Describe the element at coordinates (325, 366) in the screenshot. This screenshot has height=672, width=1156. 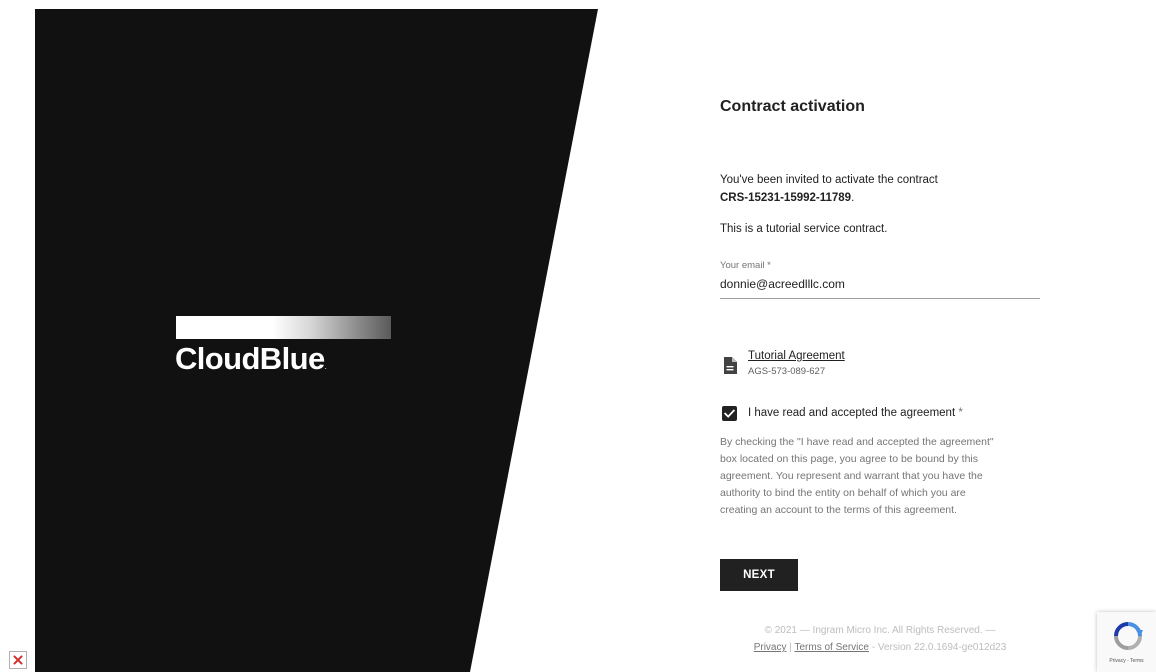
I see `logo-mark: .` at that location.